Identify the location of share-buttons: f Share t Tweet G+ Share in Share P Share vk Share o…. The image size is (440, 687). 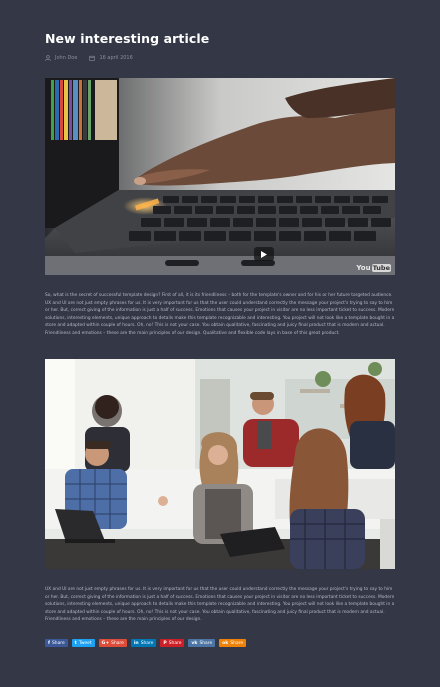
(146, 643).